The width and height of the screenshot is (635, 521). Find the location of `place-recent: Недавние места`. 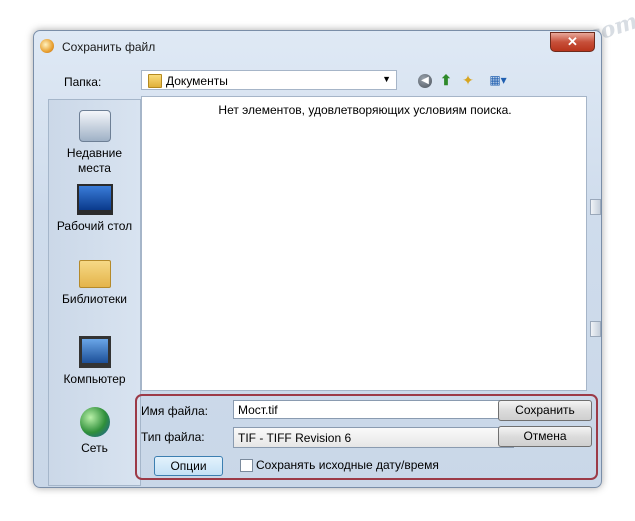

place-recent: Недавние места is located at coordinates (94, 143).